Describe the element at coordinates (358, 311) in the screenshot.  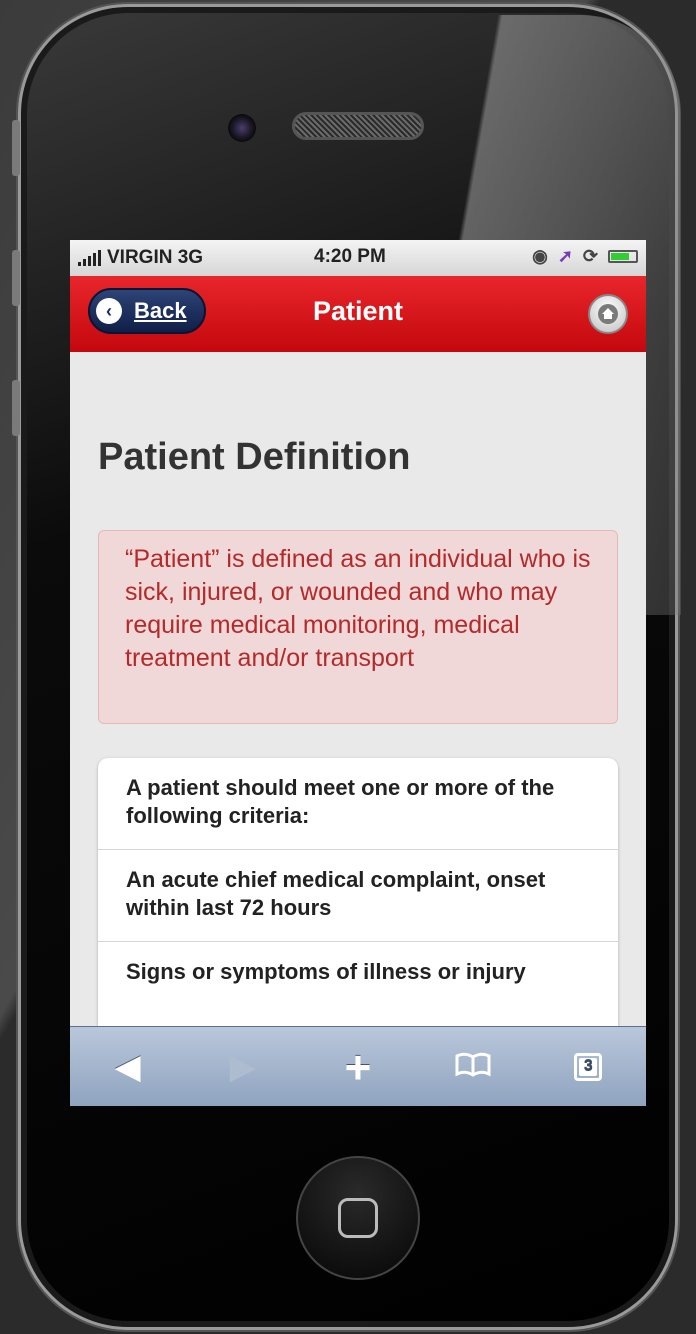
I see `page-header-title: Patient` at that location.